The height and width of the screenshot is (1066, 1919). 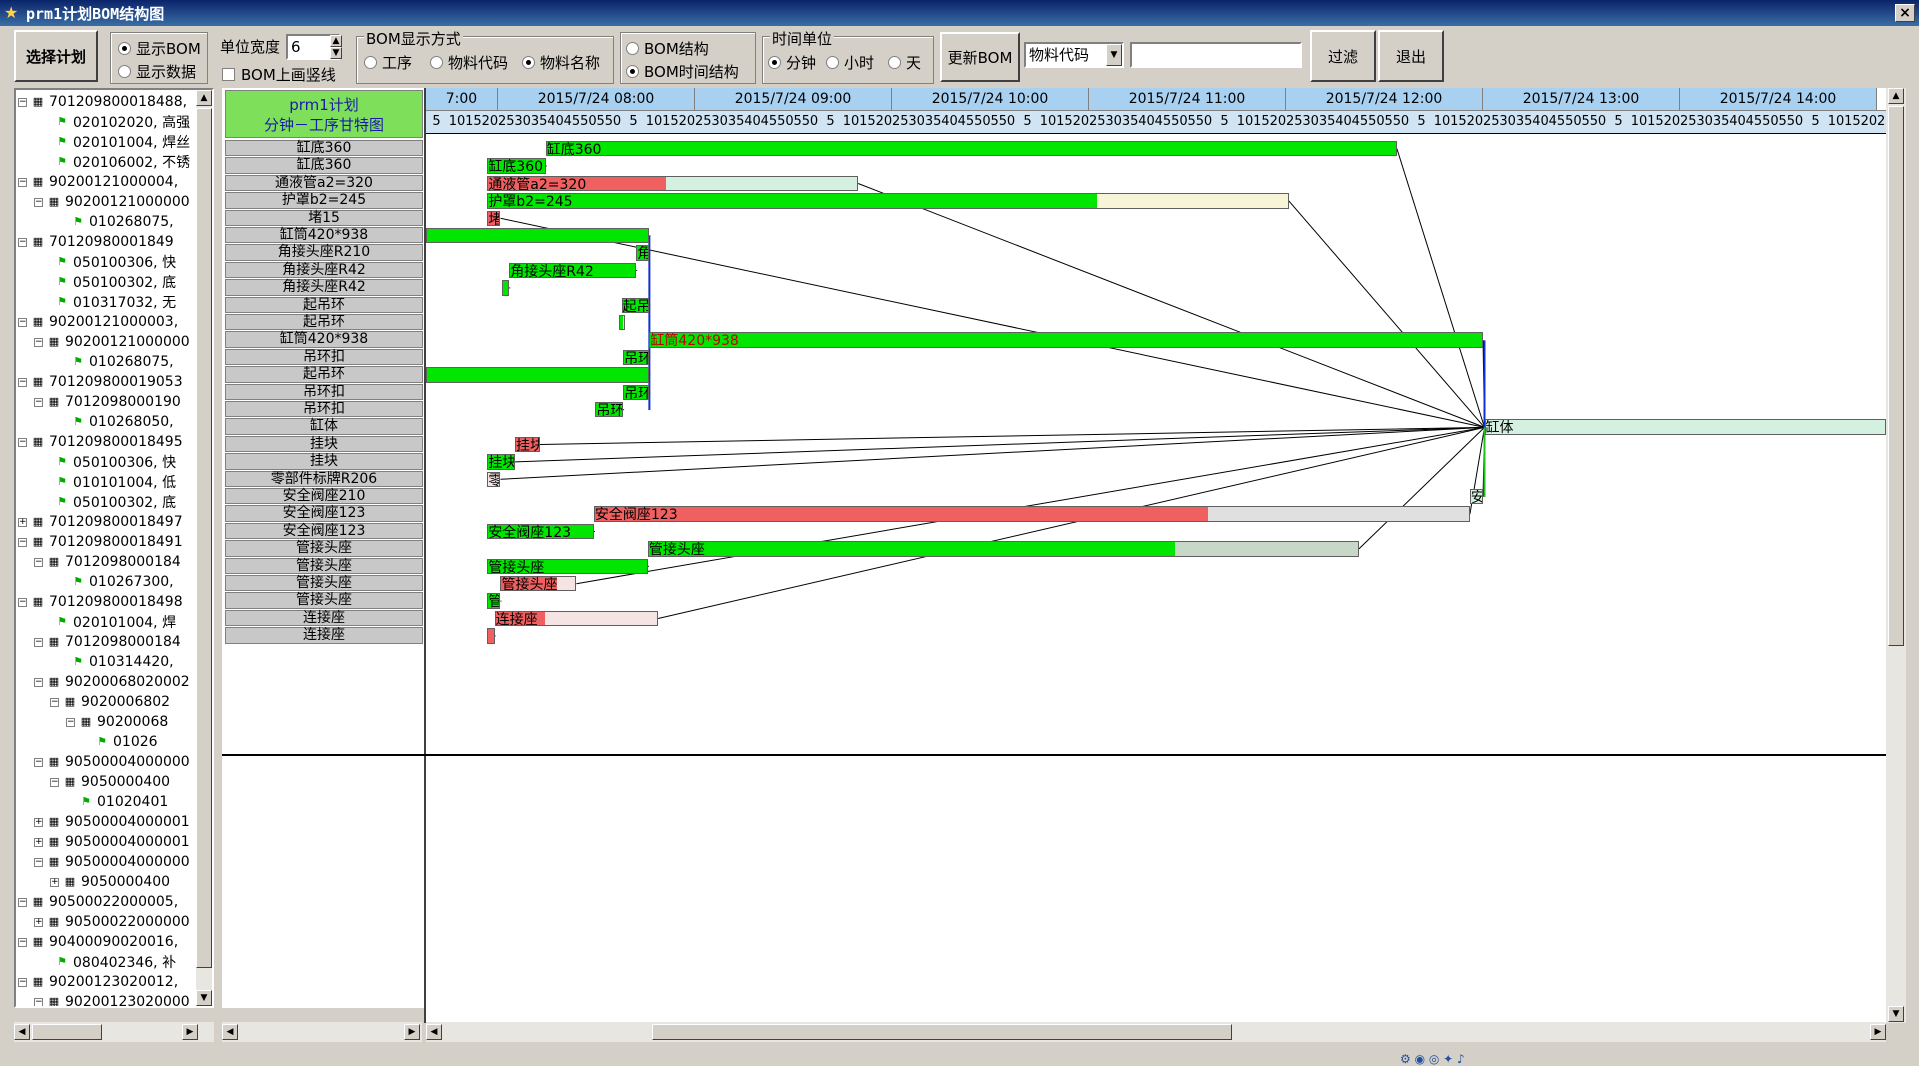 What do you see at coordinates (667, 48) in the screenshot?
I see `bom-struct-radio: BOM结构` at bounding box center [667, 48].